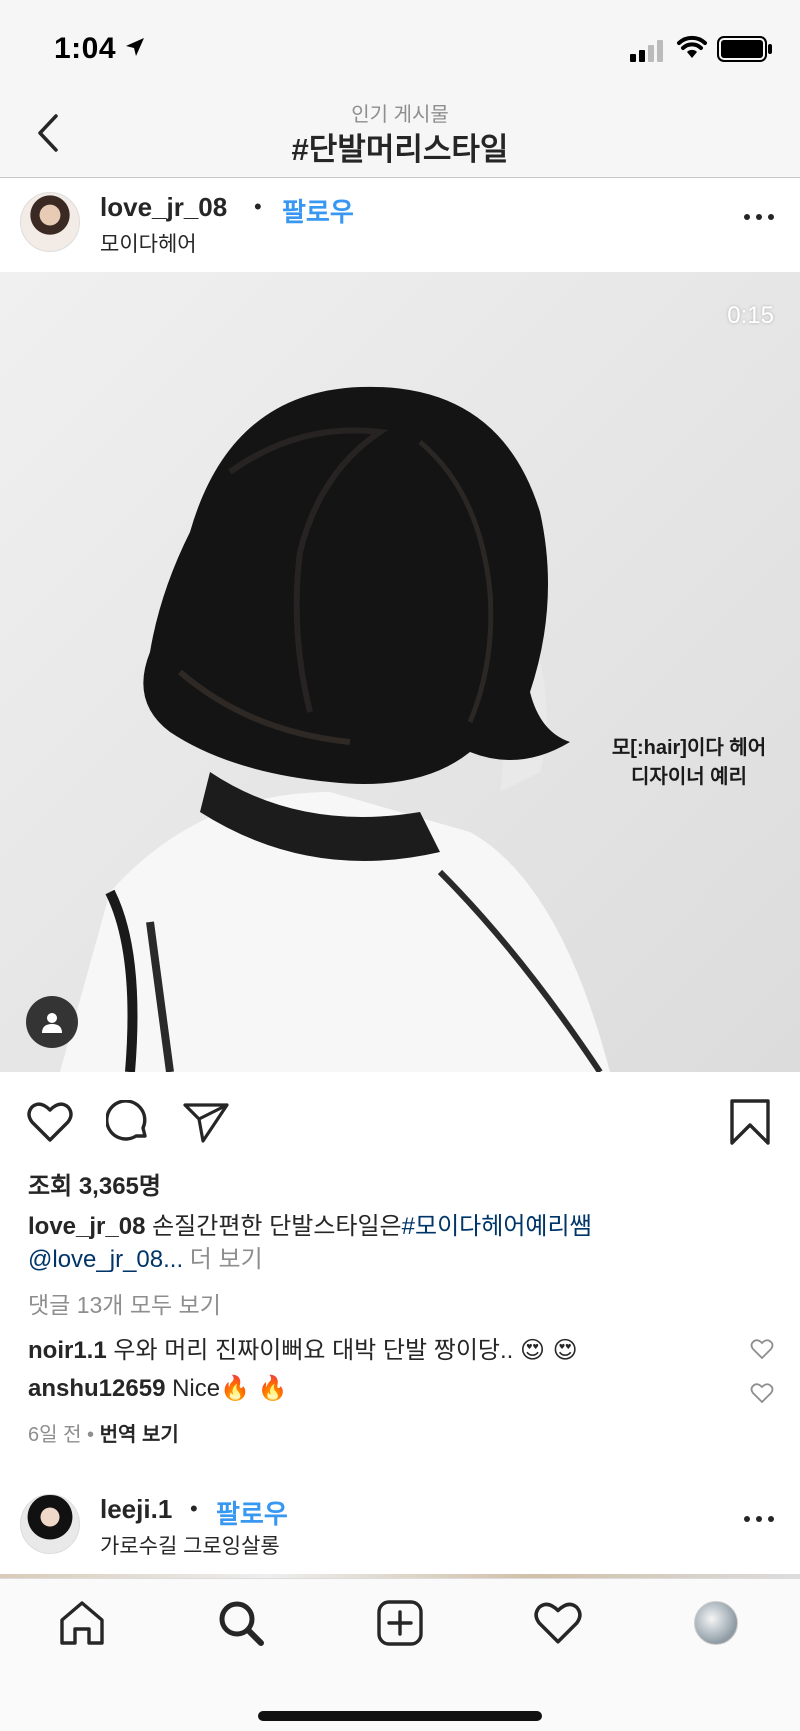  Describe the element at coordinates (400, 115) in the screenshot. I see `header-subtitle: 인기 게시물` at that location.